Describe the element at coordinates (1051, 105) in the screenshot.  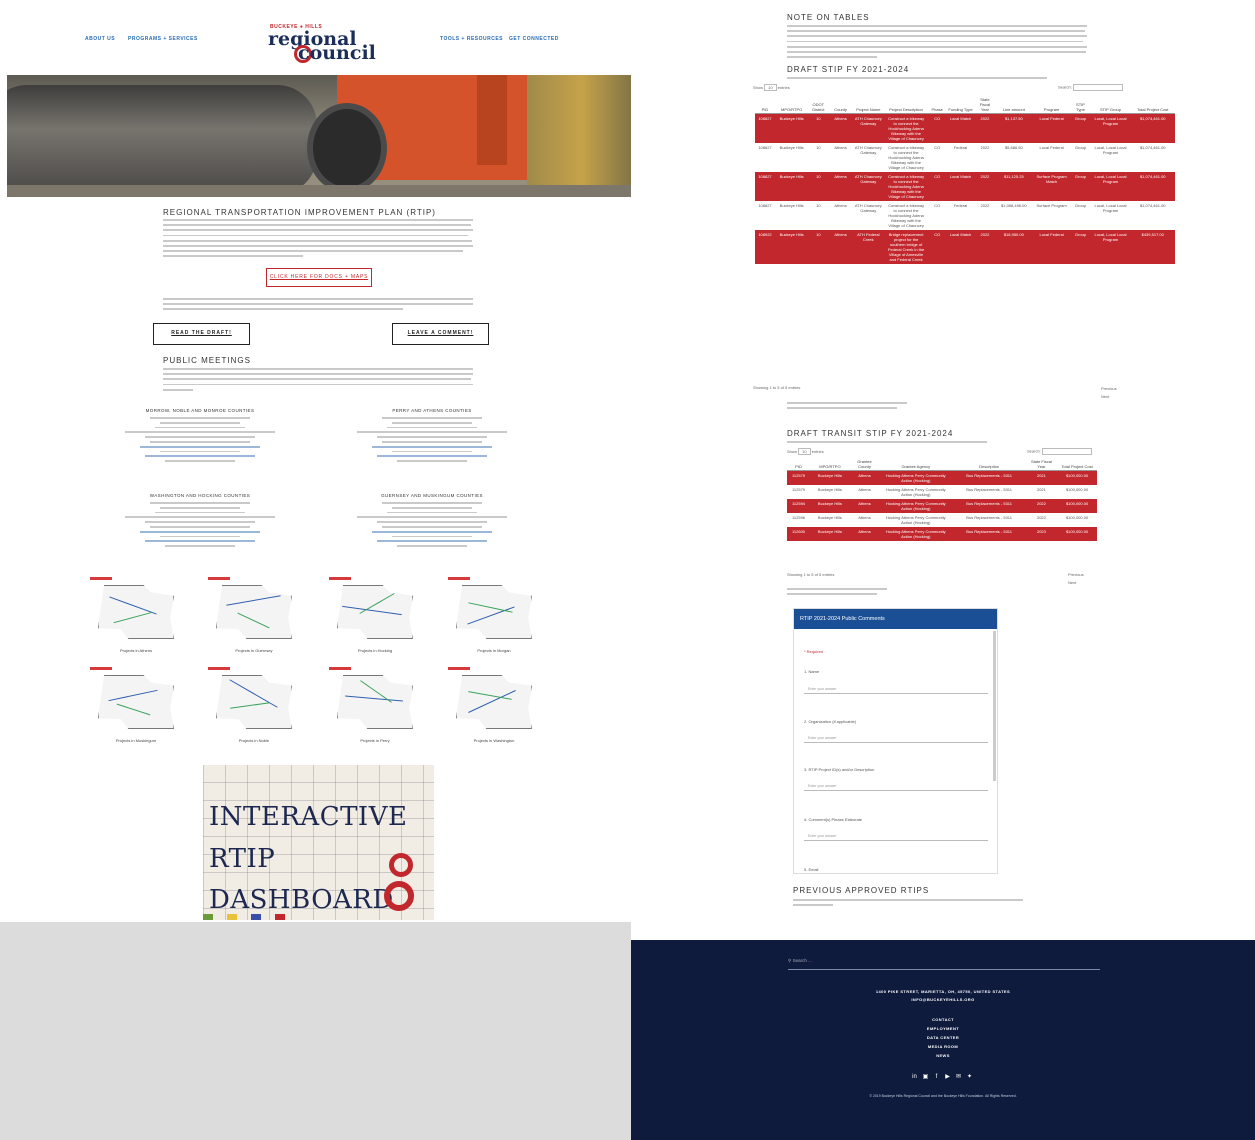
I see `column-header: Program` at that location.